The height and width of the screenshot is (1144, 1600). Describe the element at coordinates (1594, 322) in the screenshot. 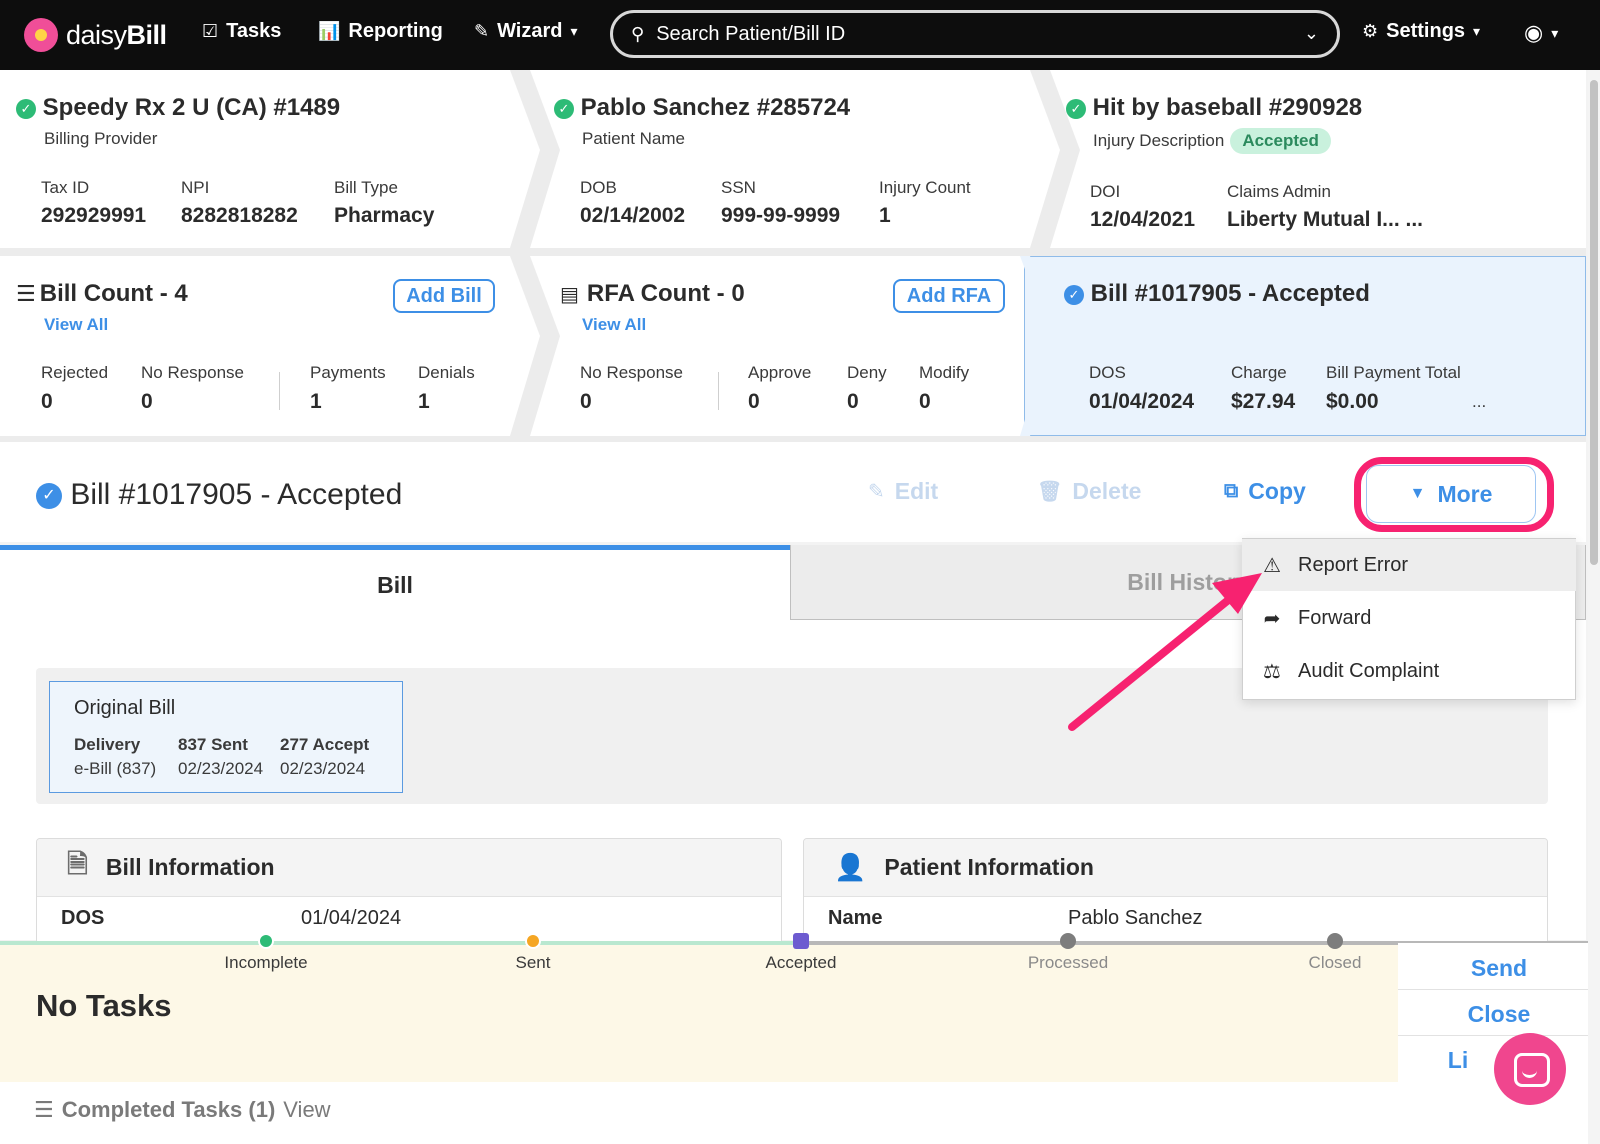

I see `scrollbar-thumb` at that location.